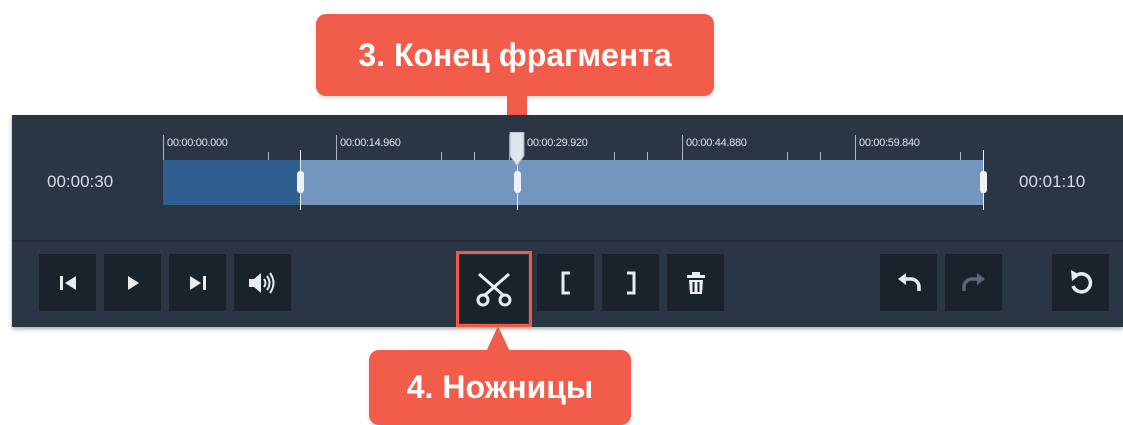  Describe the element at coordinates (889, 143) in the screenshot. I see `ruler-label: 00:00:59.840` at that location.